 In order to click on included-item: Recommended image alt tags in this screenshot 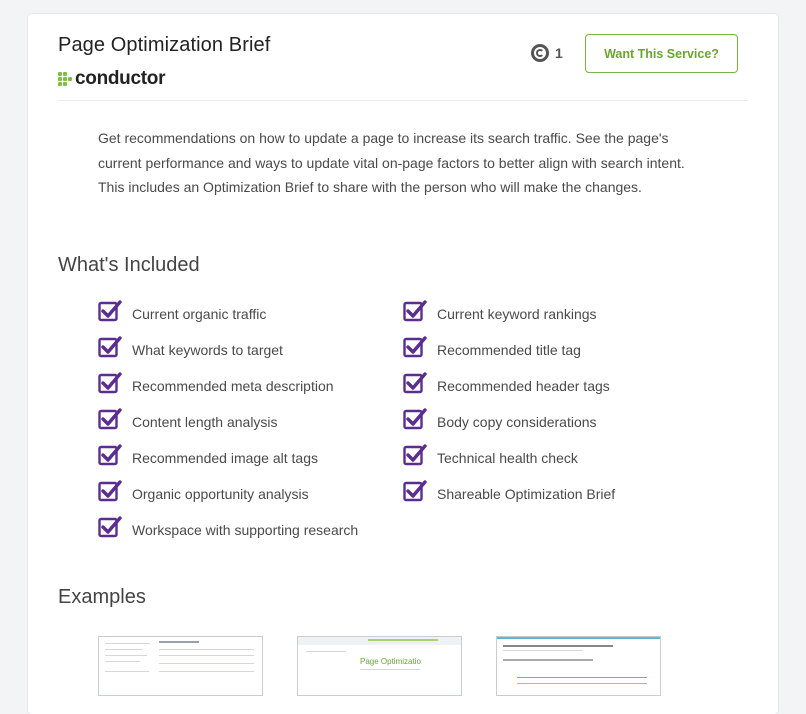, I will do `click(208, 457)`.